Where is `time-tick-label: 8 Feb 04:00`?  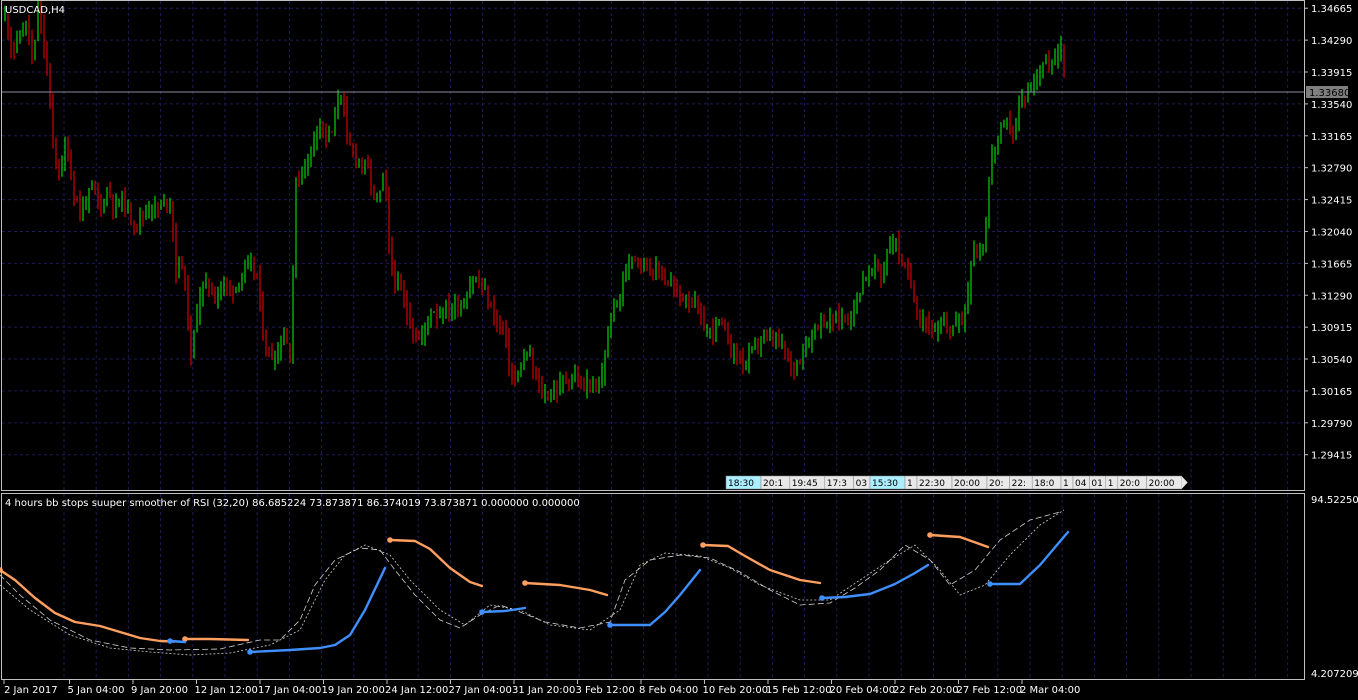 time-tick-label: 8 Feb 04:00 is located at coordinates (668, 690).